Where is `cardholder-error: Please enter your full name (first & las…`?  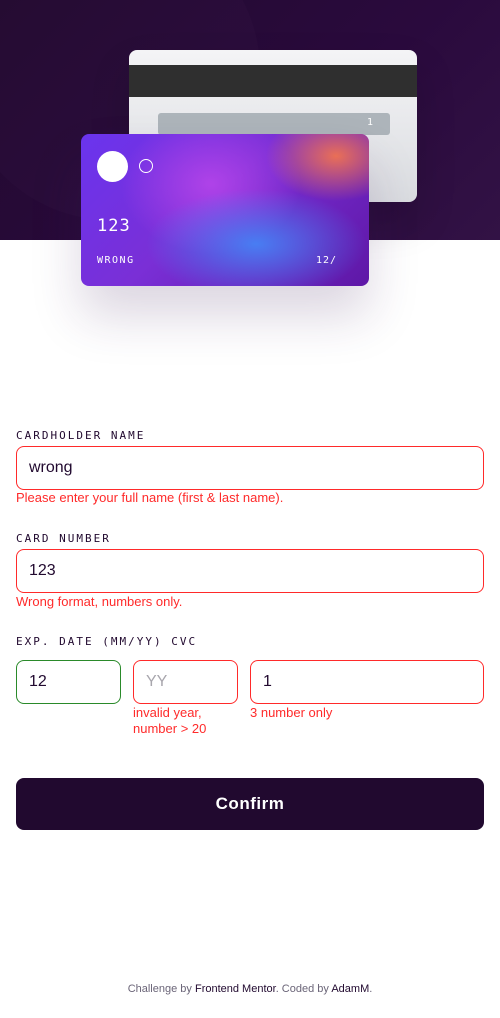
cardholder-error: Please enter your full name (first & las… is located at coordinates (150, 497).